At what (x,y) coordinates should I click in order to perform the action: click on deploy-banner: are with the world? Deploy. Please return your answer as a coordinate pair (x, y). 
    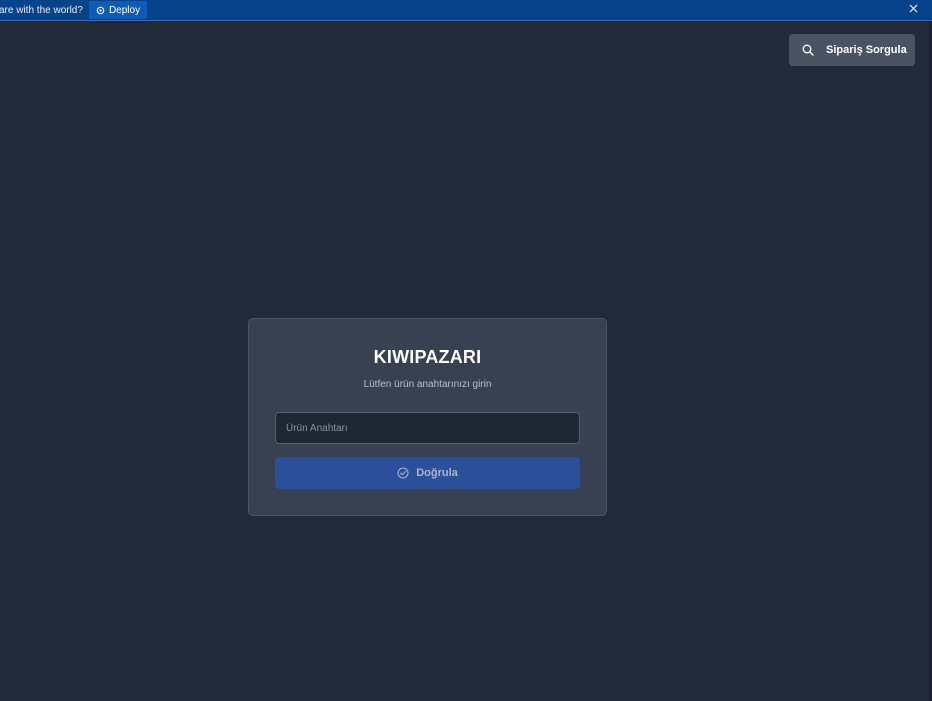
    Looking at the image, I should click on (466, 10).